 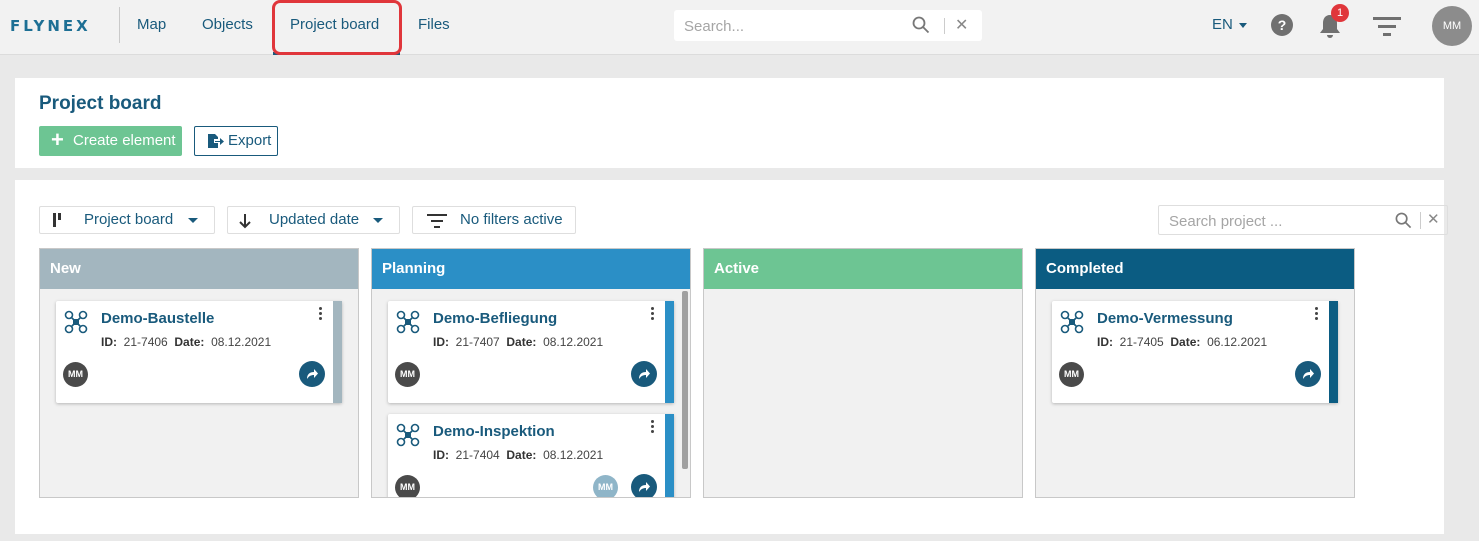 What do you see at coordinates (1282, 25) in the screenshot?
I see `help-icon: ?` at bounding box center [1282, 25].